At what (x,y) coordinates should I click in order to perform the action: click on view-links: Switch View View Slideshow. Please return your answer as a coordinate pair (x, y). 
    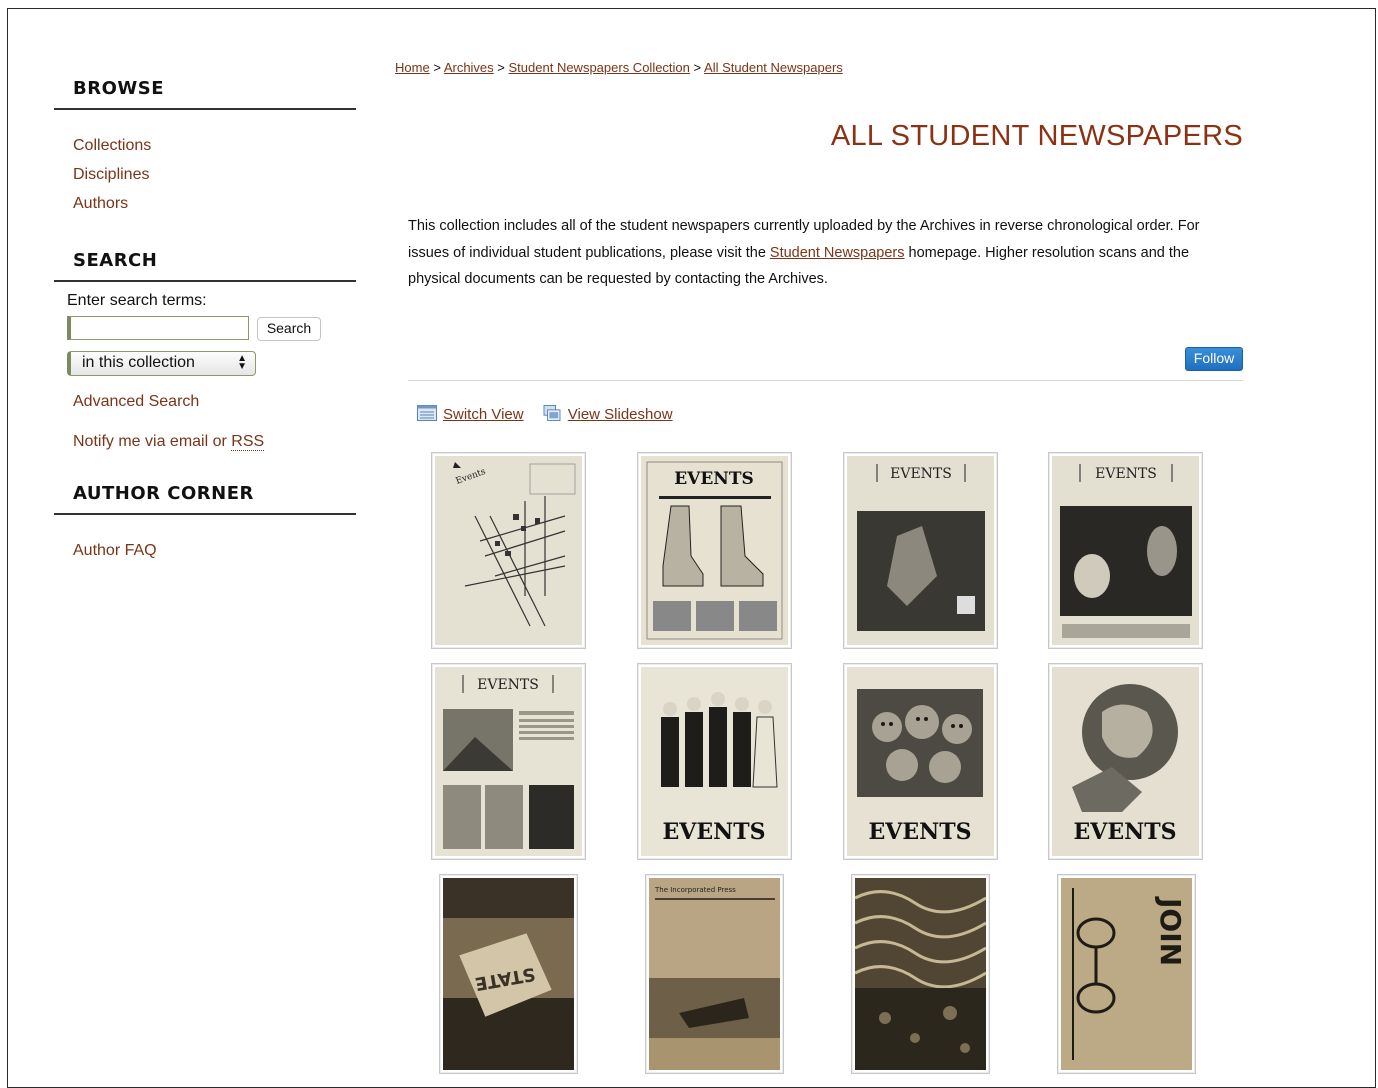
    Looking at the image, I should click on (552, 414).